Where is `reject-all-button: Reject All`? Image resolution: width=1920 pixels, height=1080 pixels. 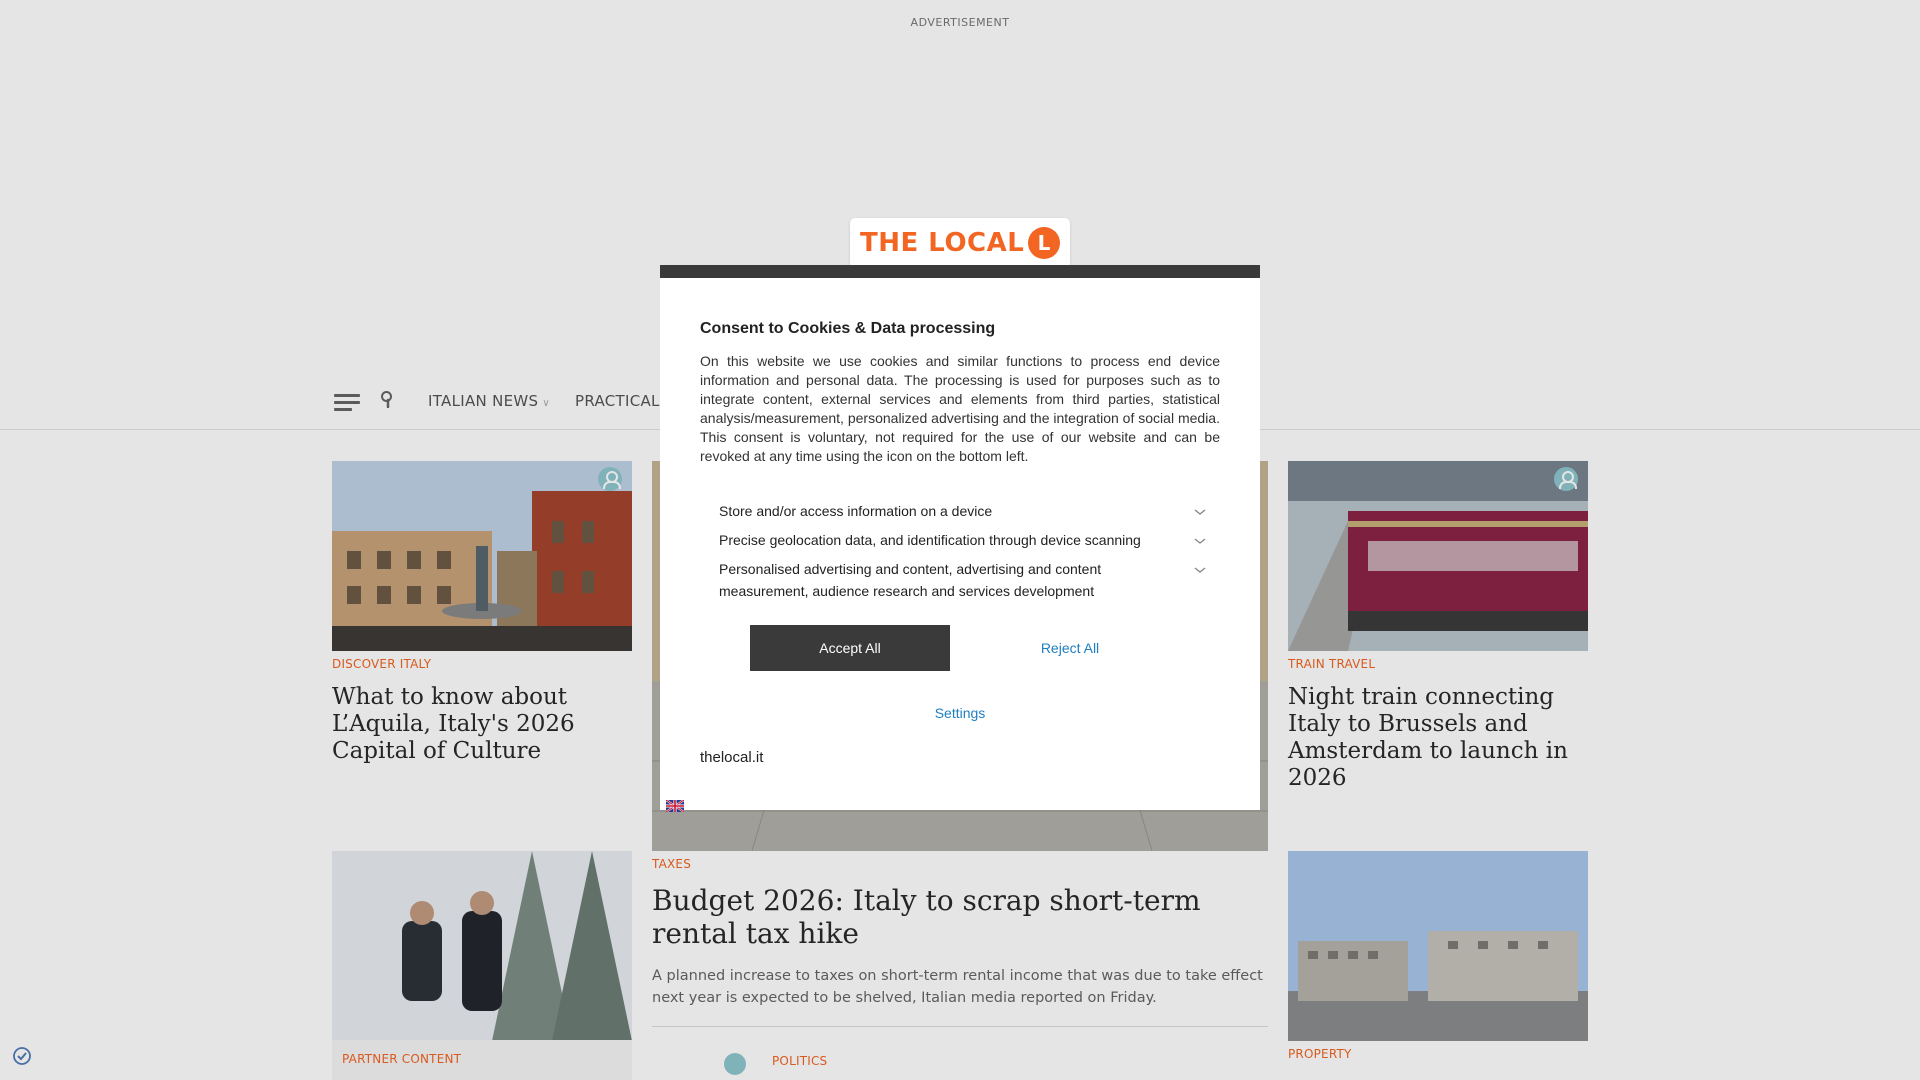
reject-all-button: Reject All is located at coordinates (1070, 648).